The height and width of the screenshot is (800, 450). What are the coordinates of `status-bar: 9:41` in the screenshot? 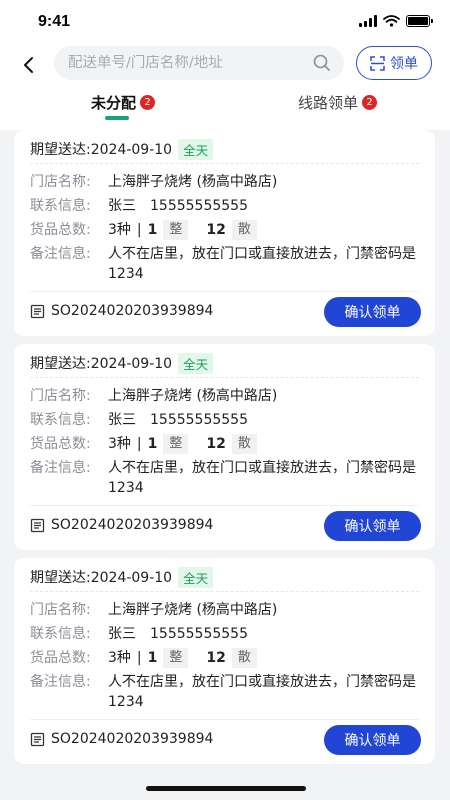 It's located at (225, 22).